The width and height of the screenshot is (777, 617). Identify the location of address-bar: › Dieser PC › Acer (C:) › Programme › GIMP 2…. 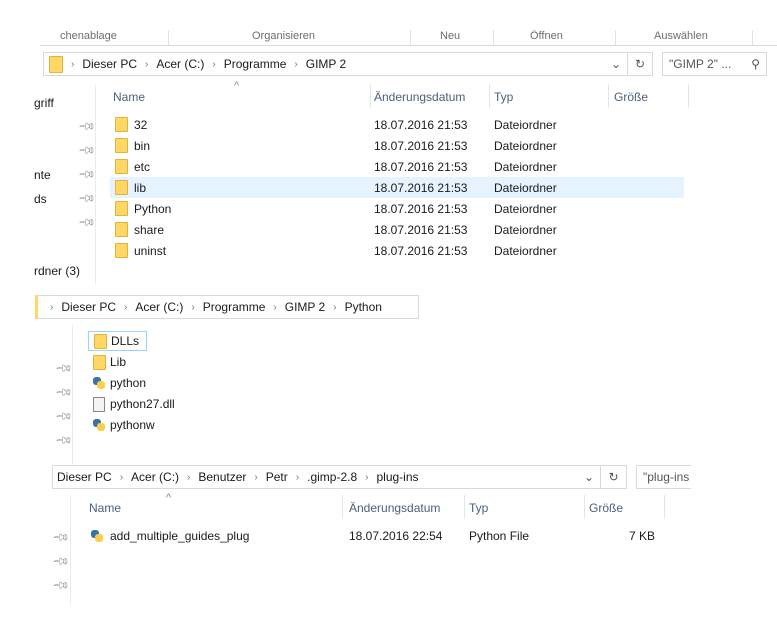
(335, 64).